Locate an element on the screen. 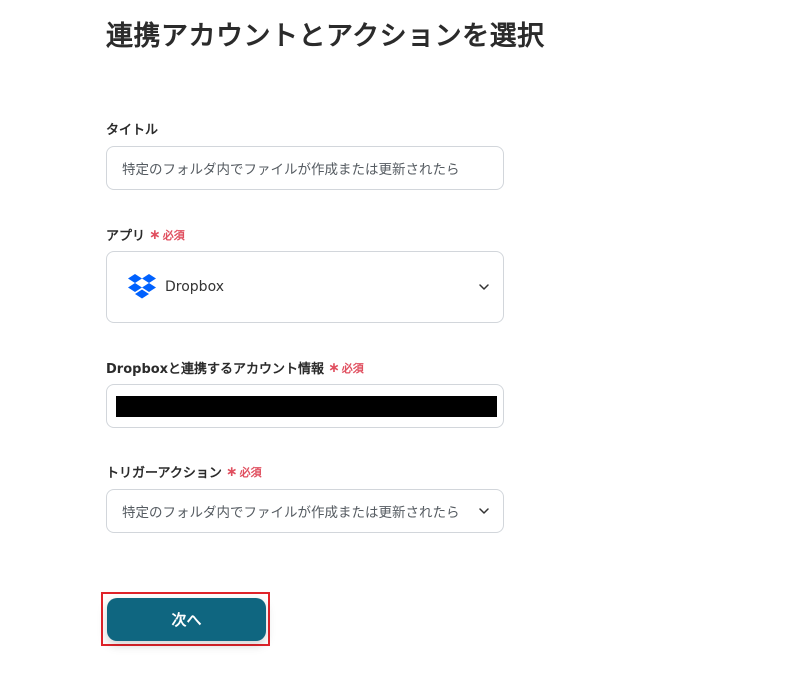 This screenshot has height=682, width=808. trigger-action-select: 特定のフォルダ内でファイルが作成または更新されたら is located at coordinates (305, 511).